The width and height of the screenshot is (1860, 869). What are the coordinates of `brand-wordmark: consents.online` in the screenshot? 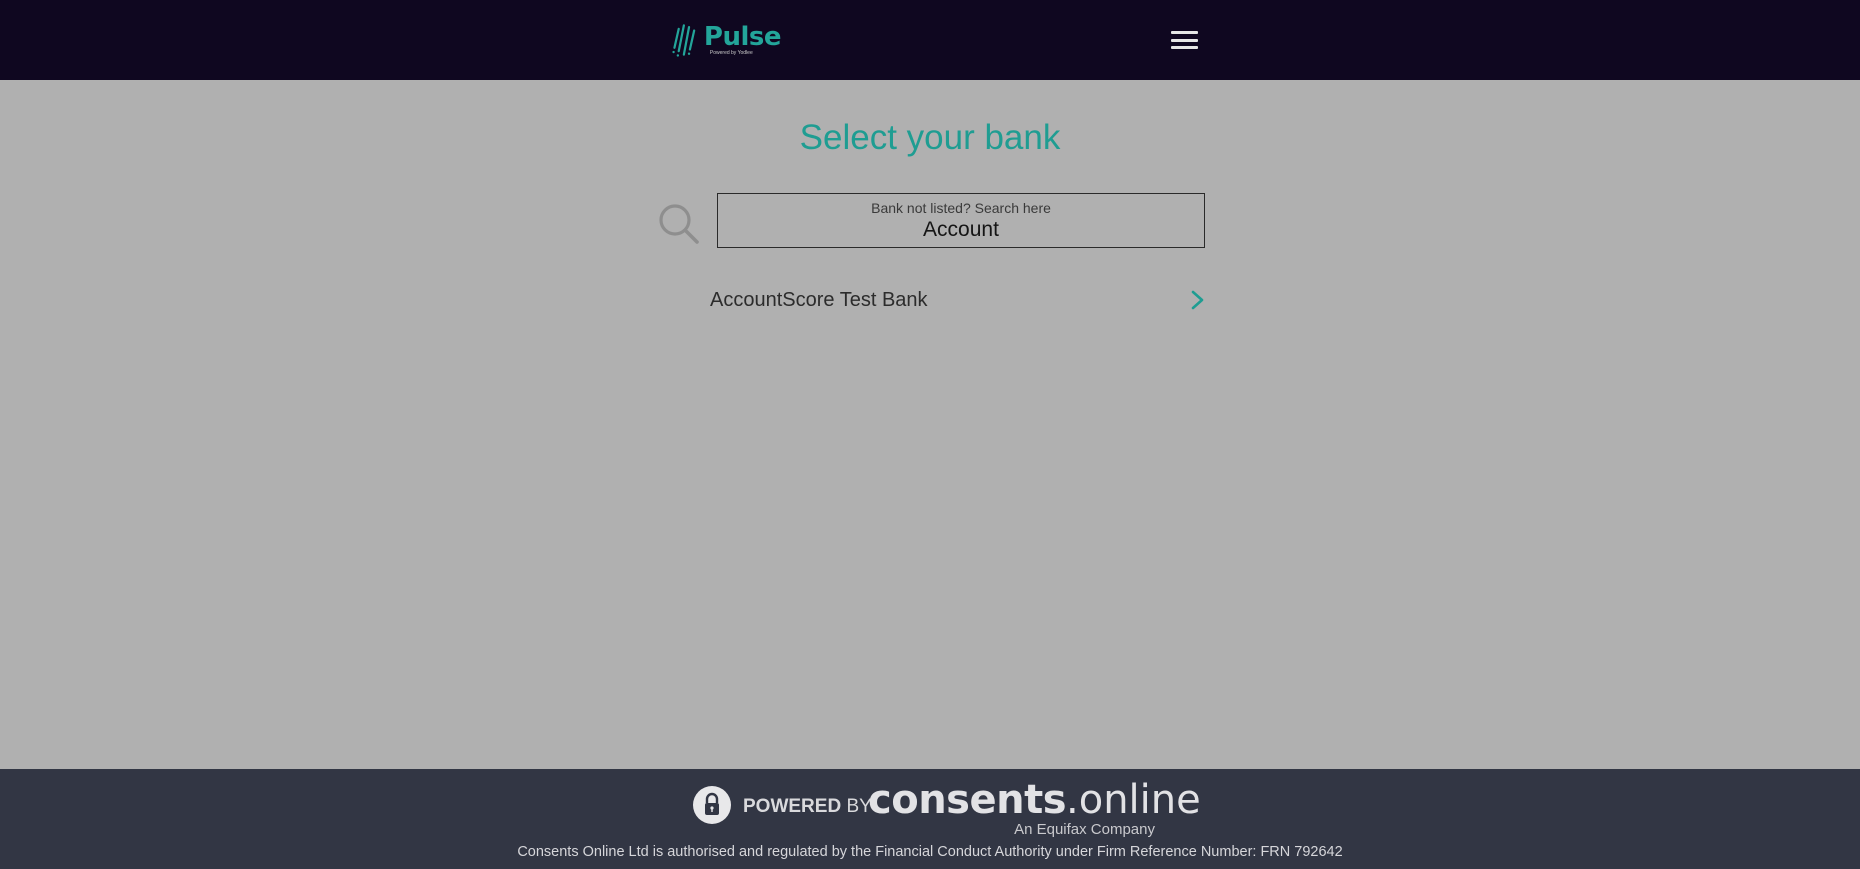 It's located at (1034, 800).